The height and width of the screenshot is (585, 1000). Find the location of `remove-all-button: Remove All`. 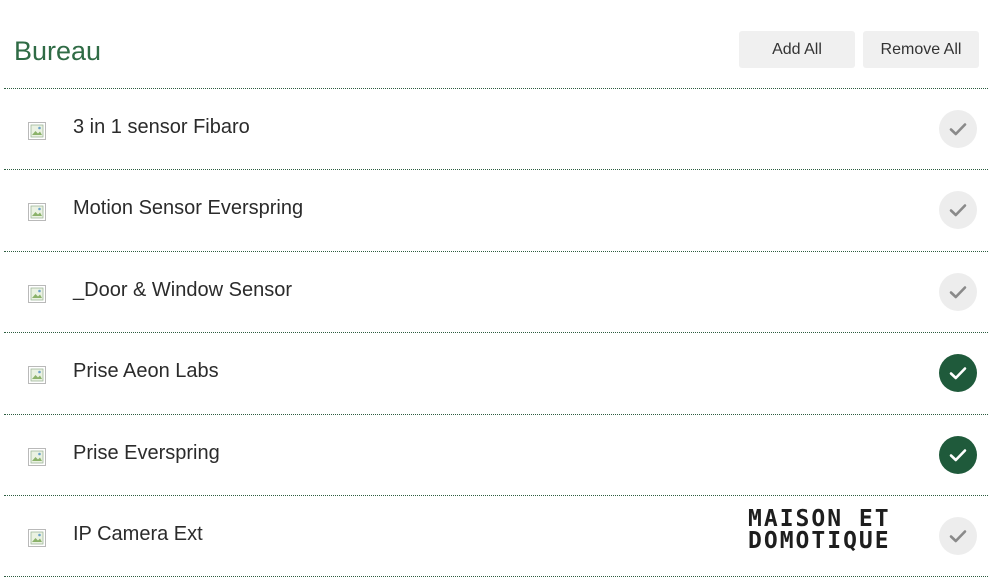

remove-all-button: Remove All is located at coordinates (921, 49).